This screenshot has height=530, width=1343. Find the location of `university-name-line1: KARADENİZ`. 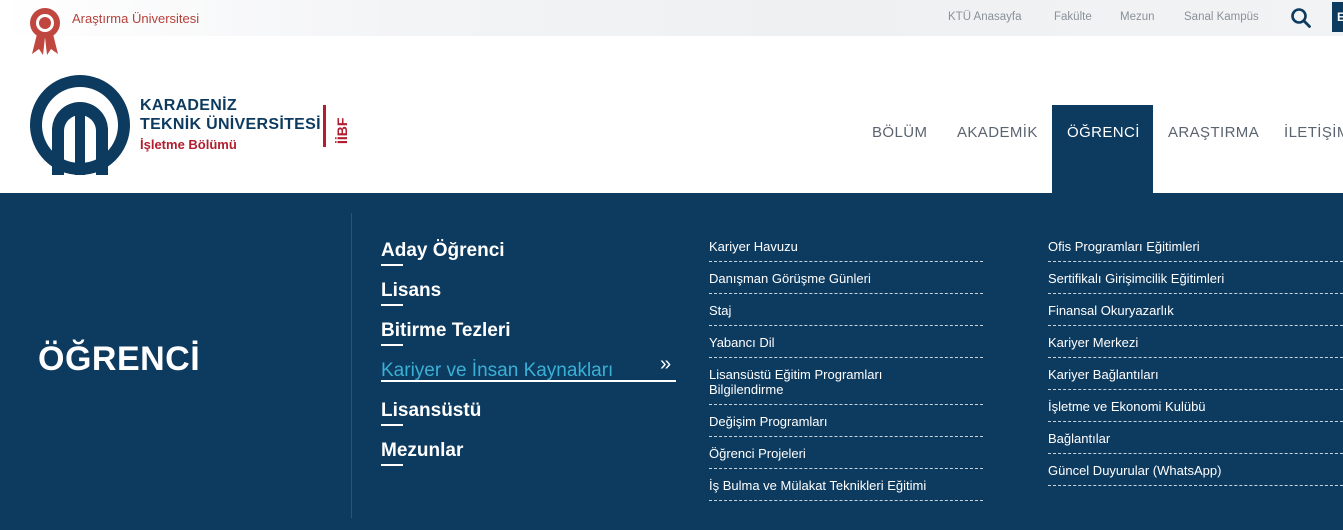

university-name-line1: KARADENİZ is located at coordinates (188, 105).